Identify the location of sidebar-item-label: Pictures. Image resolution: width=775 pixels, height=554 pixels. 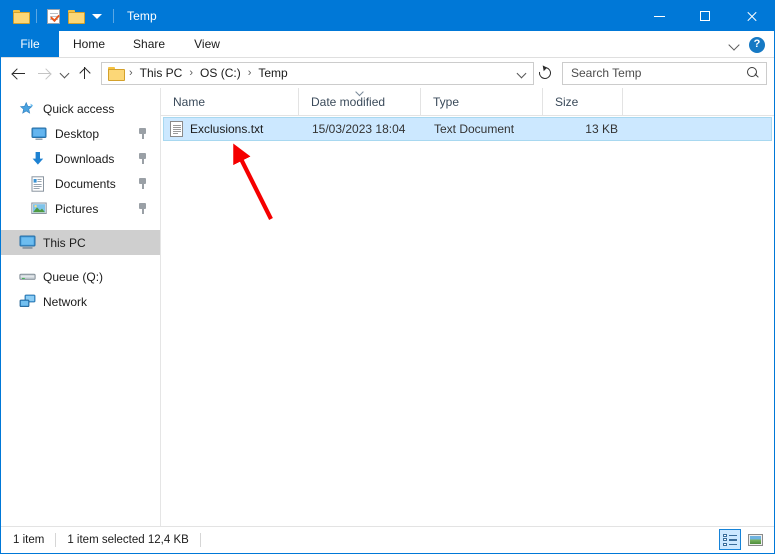
(77, 208).